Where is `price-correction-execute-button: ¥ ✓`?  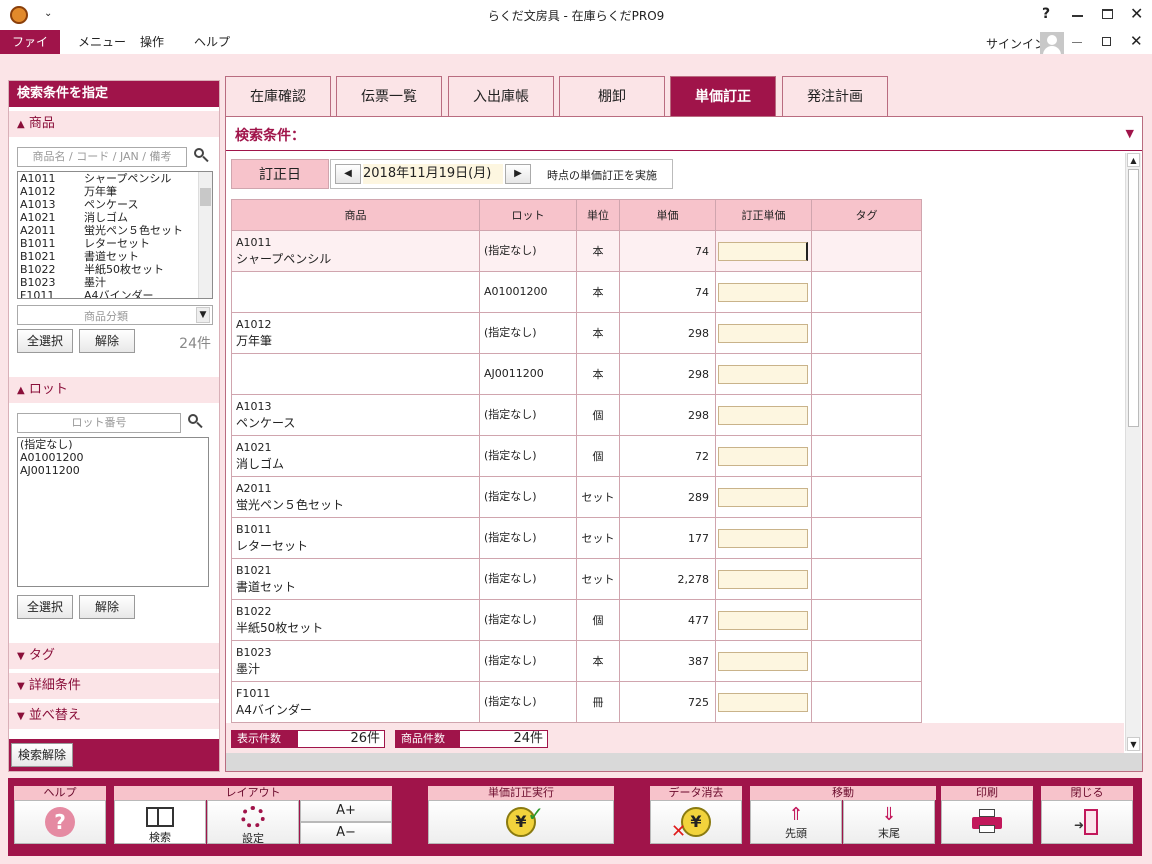 price-correction-execute-button: ¥ ✓ is located at coordinates (521, 822).